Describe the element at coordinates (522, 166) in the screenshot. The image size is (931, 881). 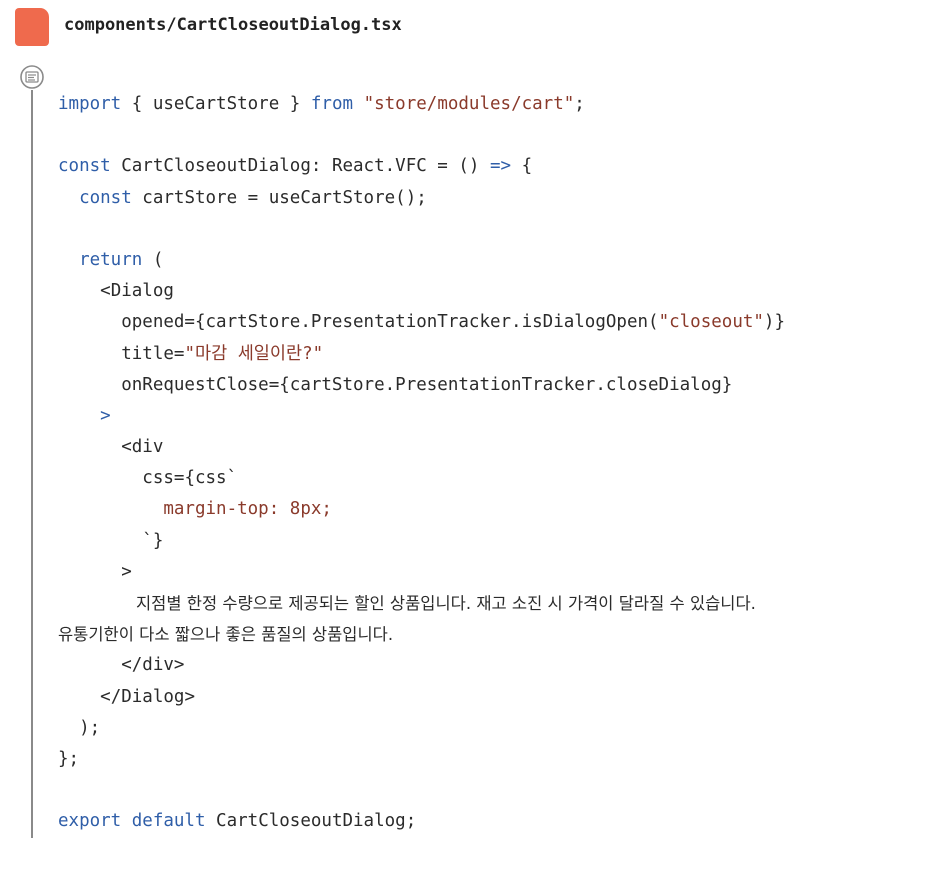
I see `code-text: {` at that location.